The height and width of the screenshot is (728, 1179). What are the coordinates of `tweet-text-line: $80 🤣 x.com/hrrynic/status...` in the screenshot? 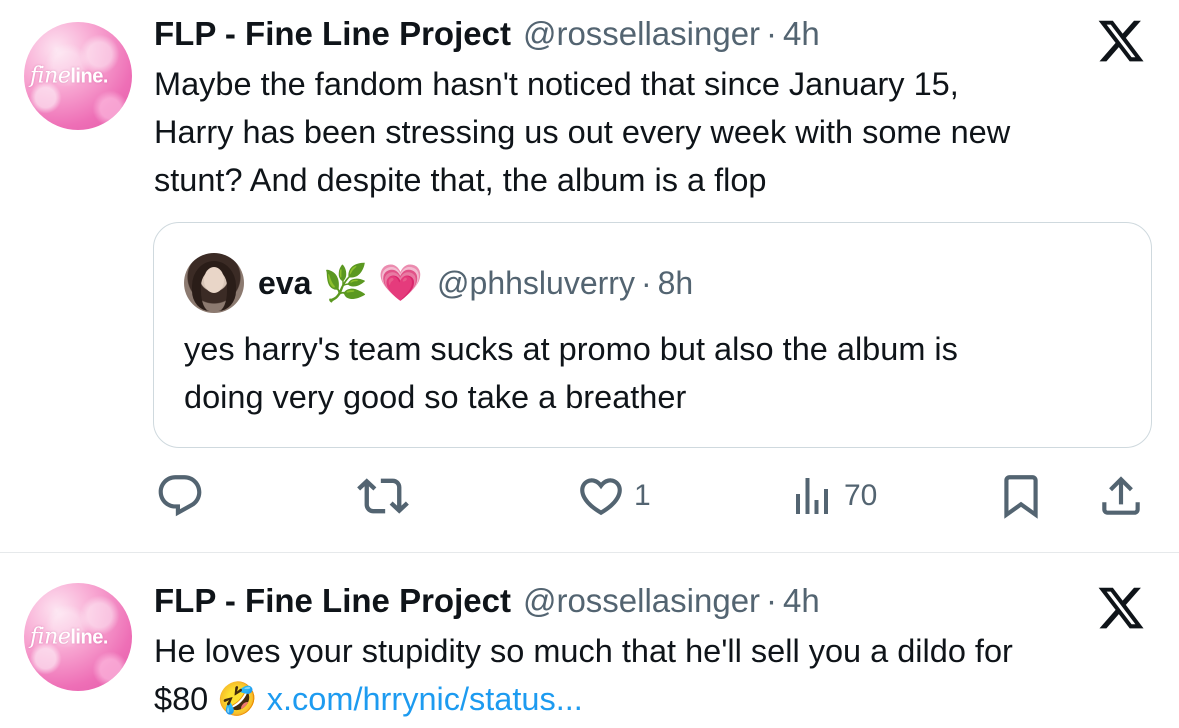 It's located at (649, 699).